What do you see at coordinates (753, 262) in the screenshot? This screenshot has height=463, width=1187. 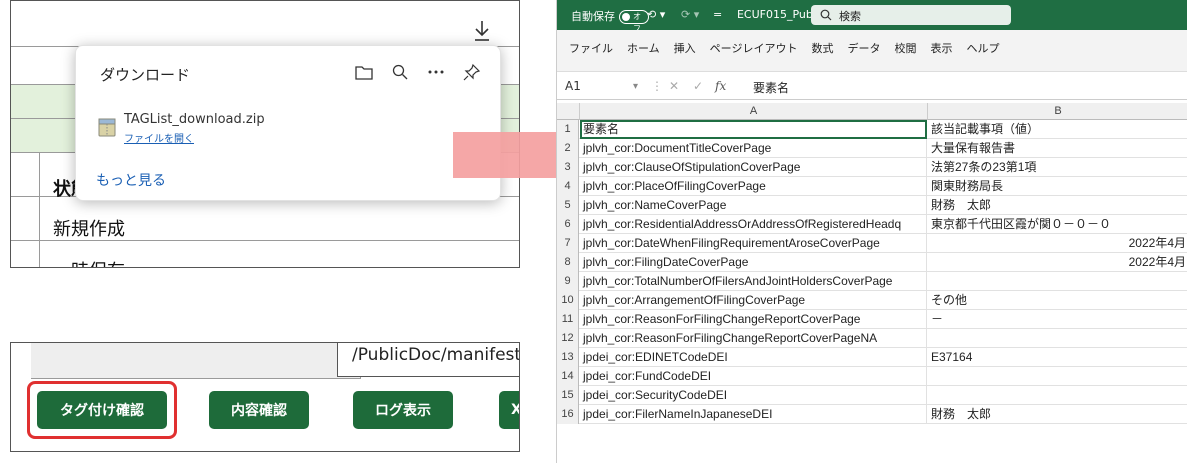 I see `cell-a: jplvh_cor:FilingDateCoverPage` at bounding box center [753, 262].